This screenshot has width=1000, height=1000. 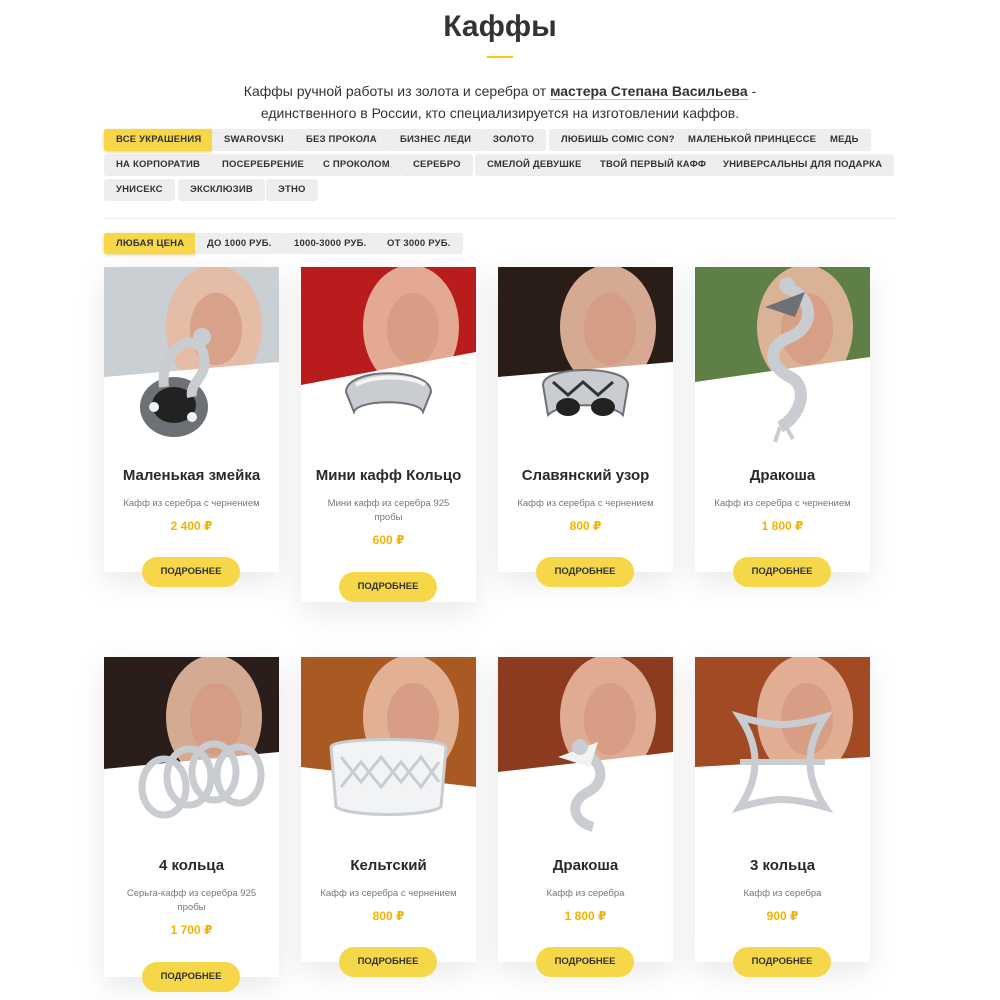 What do you see at coordinates (782, 866) in the screenshot?
I see `product-name: 3 кольца` at bounding box center [782, 866].